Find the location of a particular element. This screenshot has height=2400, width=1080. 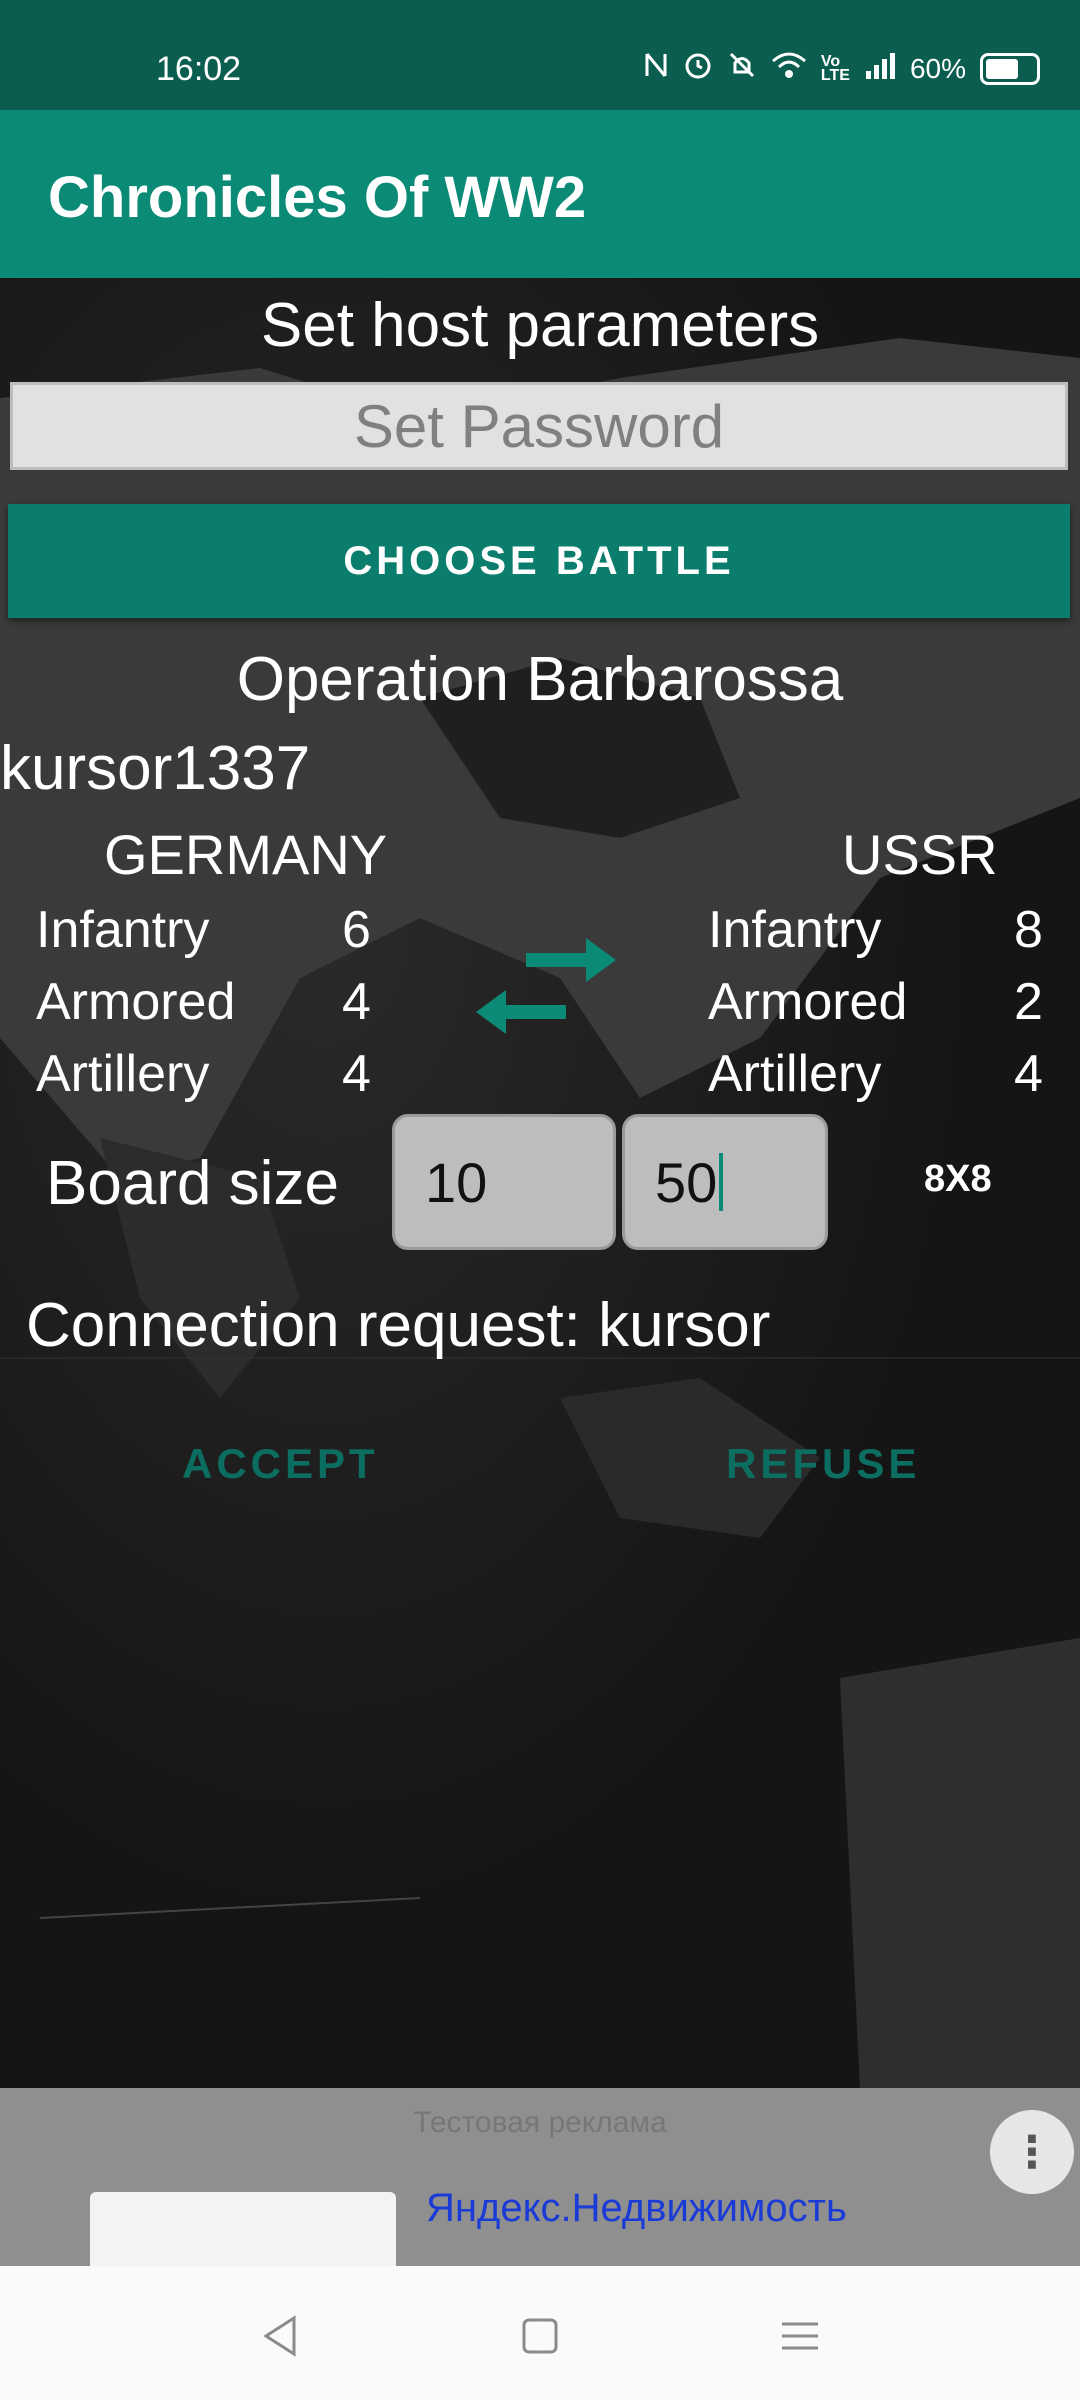

left-unit-label: Artillery is located at coordinates (123, 1074).